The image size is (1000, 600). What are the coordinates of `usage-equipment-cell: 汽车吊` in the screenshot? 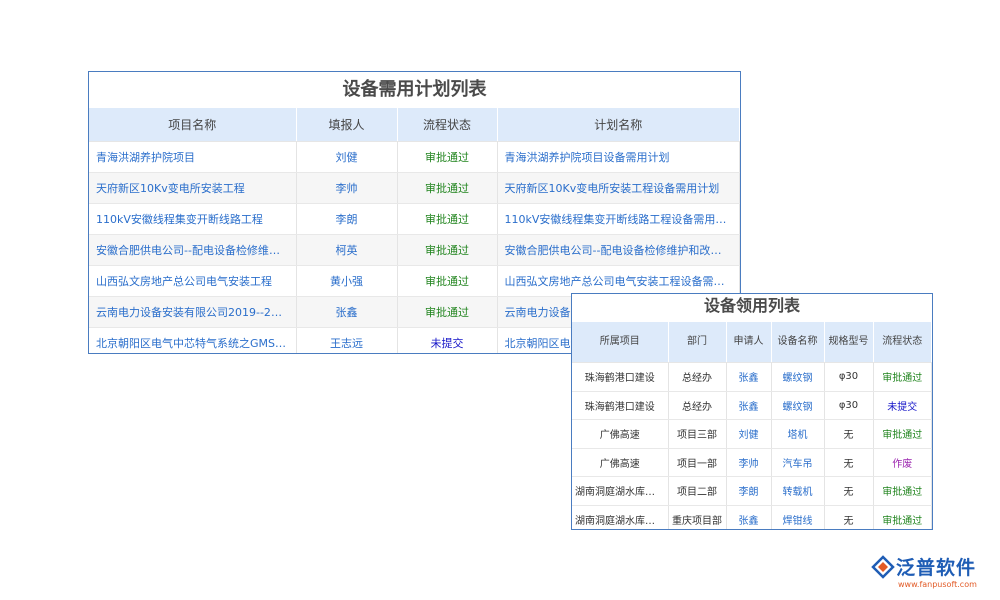 It's located at (798, 462).